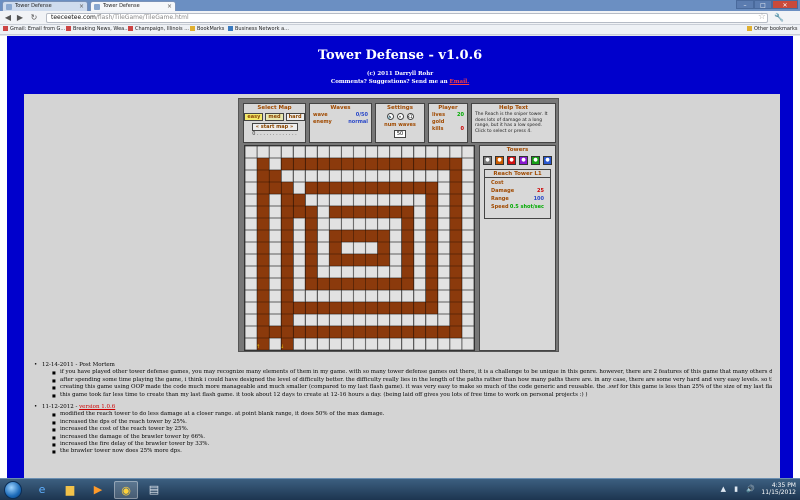  What do you see at coordinates (126, 490) in the screenshot?
I see `chrome-icon: ◉` at bounding box center [126, 490].